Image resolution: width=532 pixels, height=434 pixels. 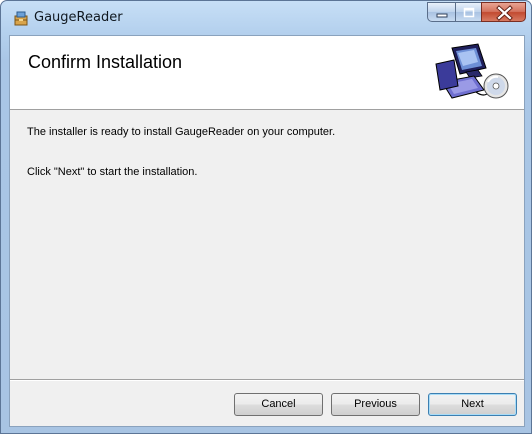 I want to click on window-title: GaugeReader, so click(x=78, y=17).